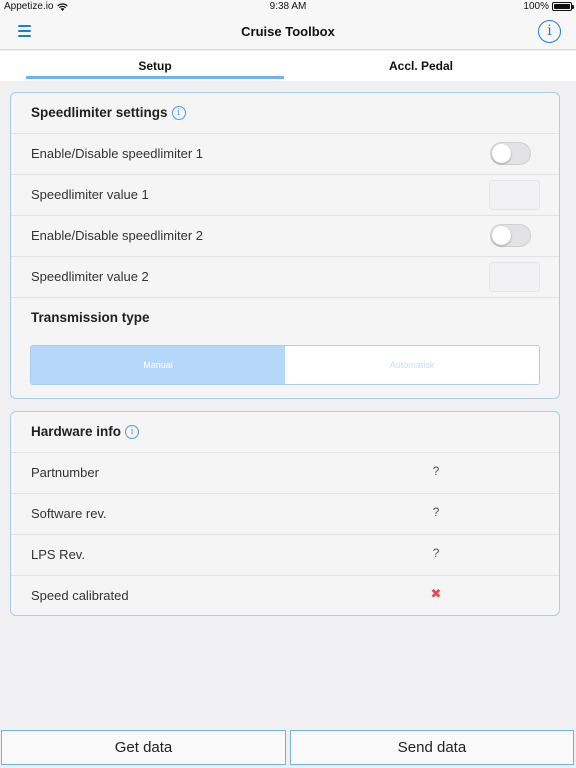  Describe the element at coordinates (69, 513) in the screenshot. I see `software-rev-label: Software rev.` at that location.